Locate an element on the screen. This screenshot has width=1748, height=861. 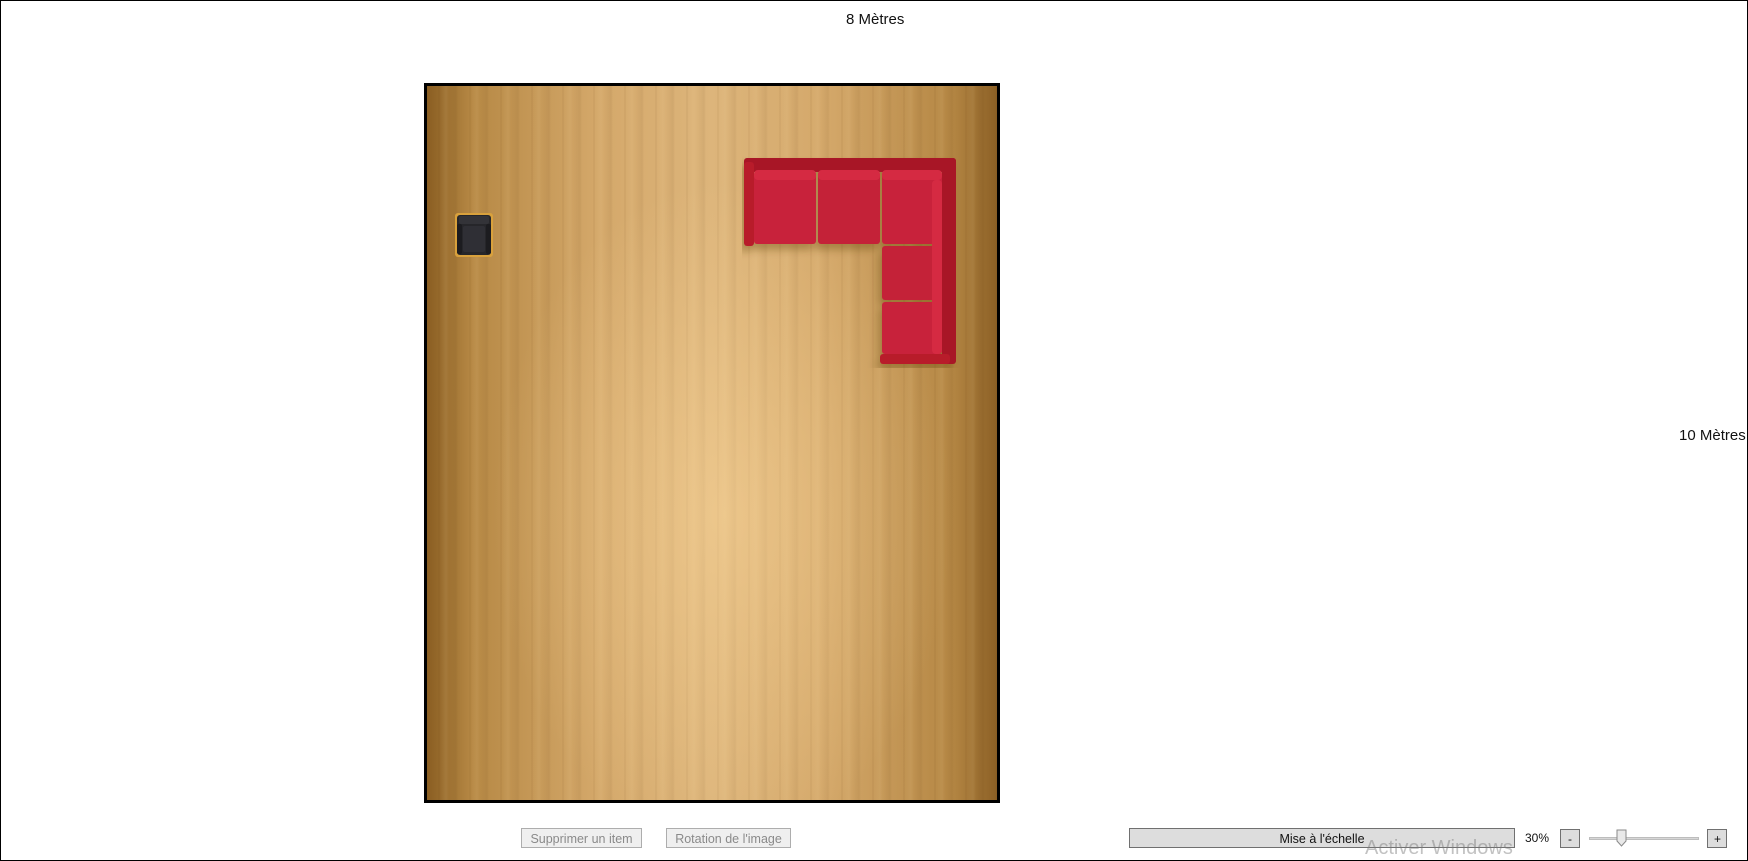
rotate-image-button: Rotation de l'image is located at coordinates (728, 838).